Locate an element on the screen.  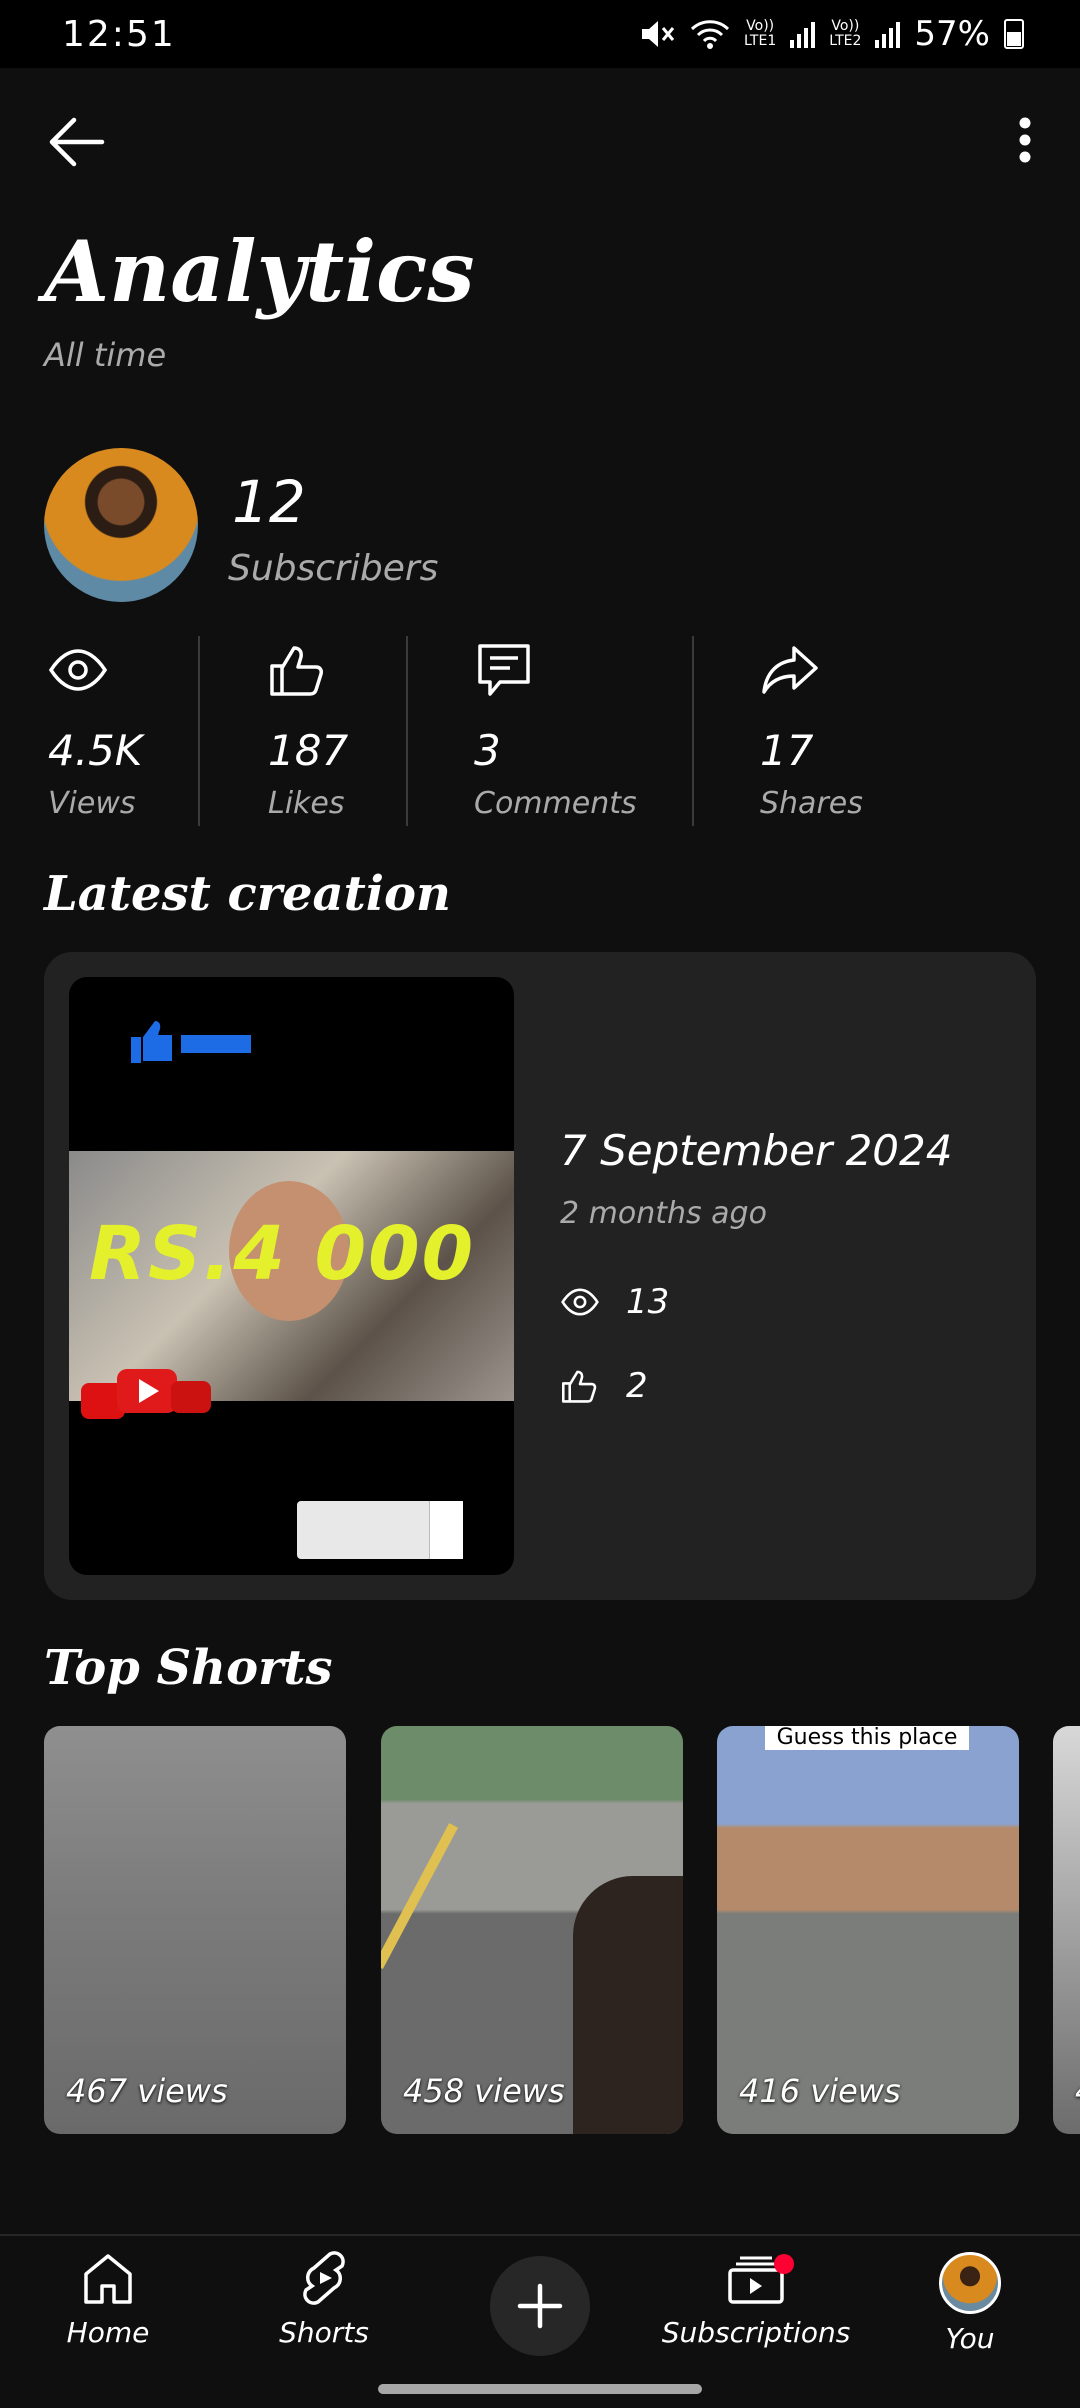
channel-avatar is located at coordinates (121, 525).